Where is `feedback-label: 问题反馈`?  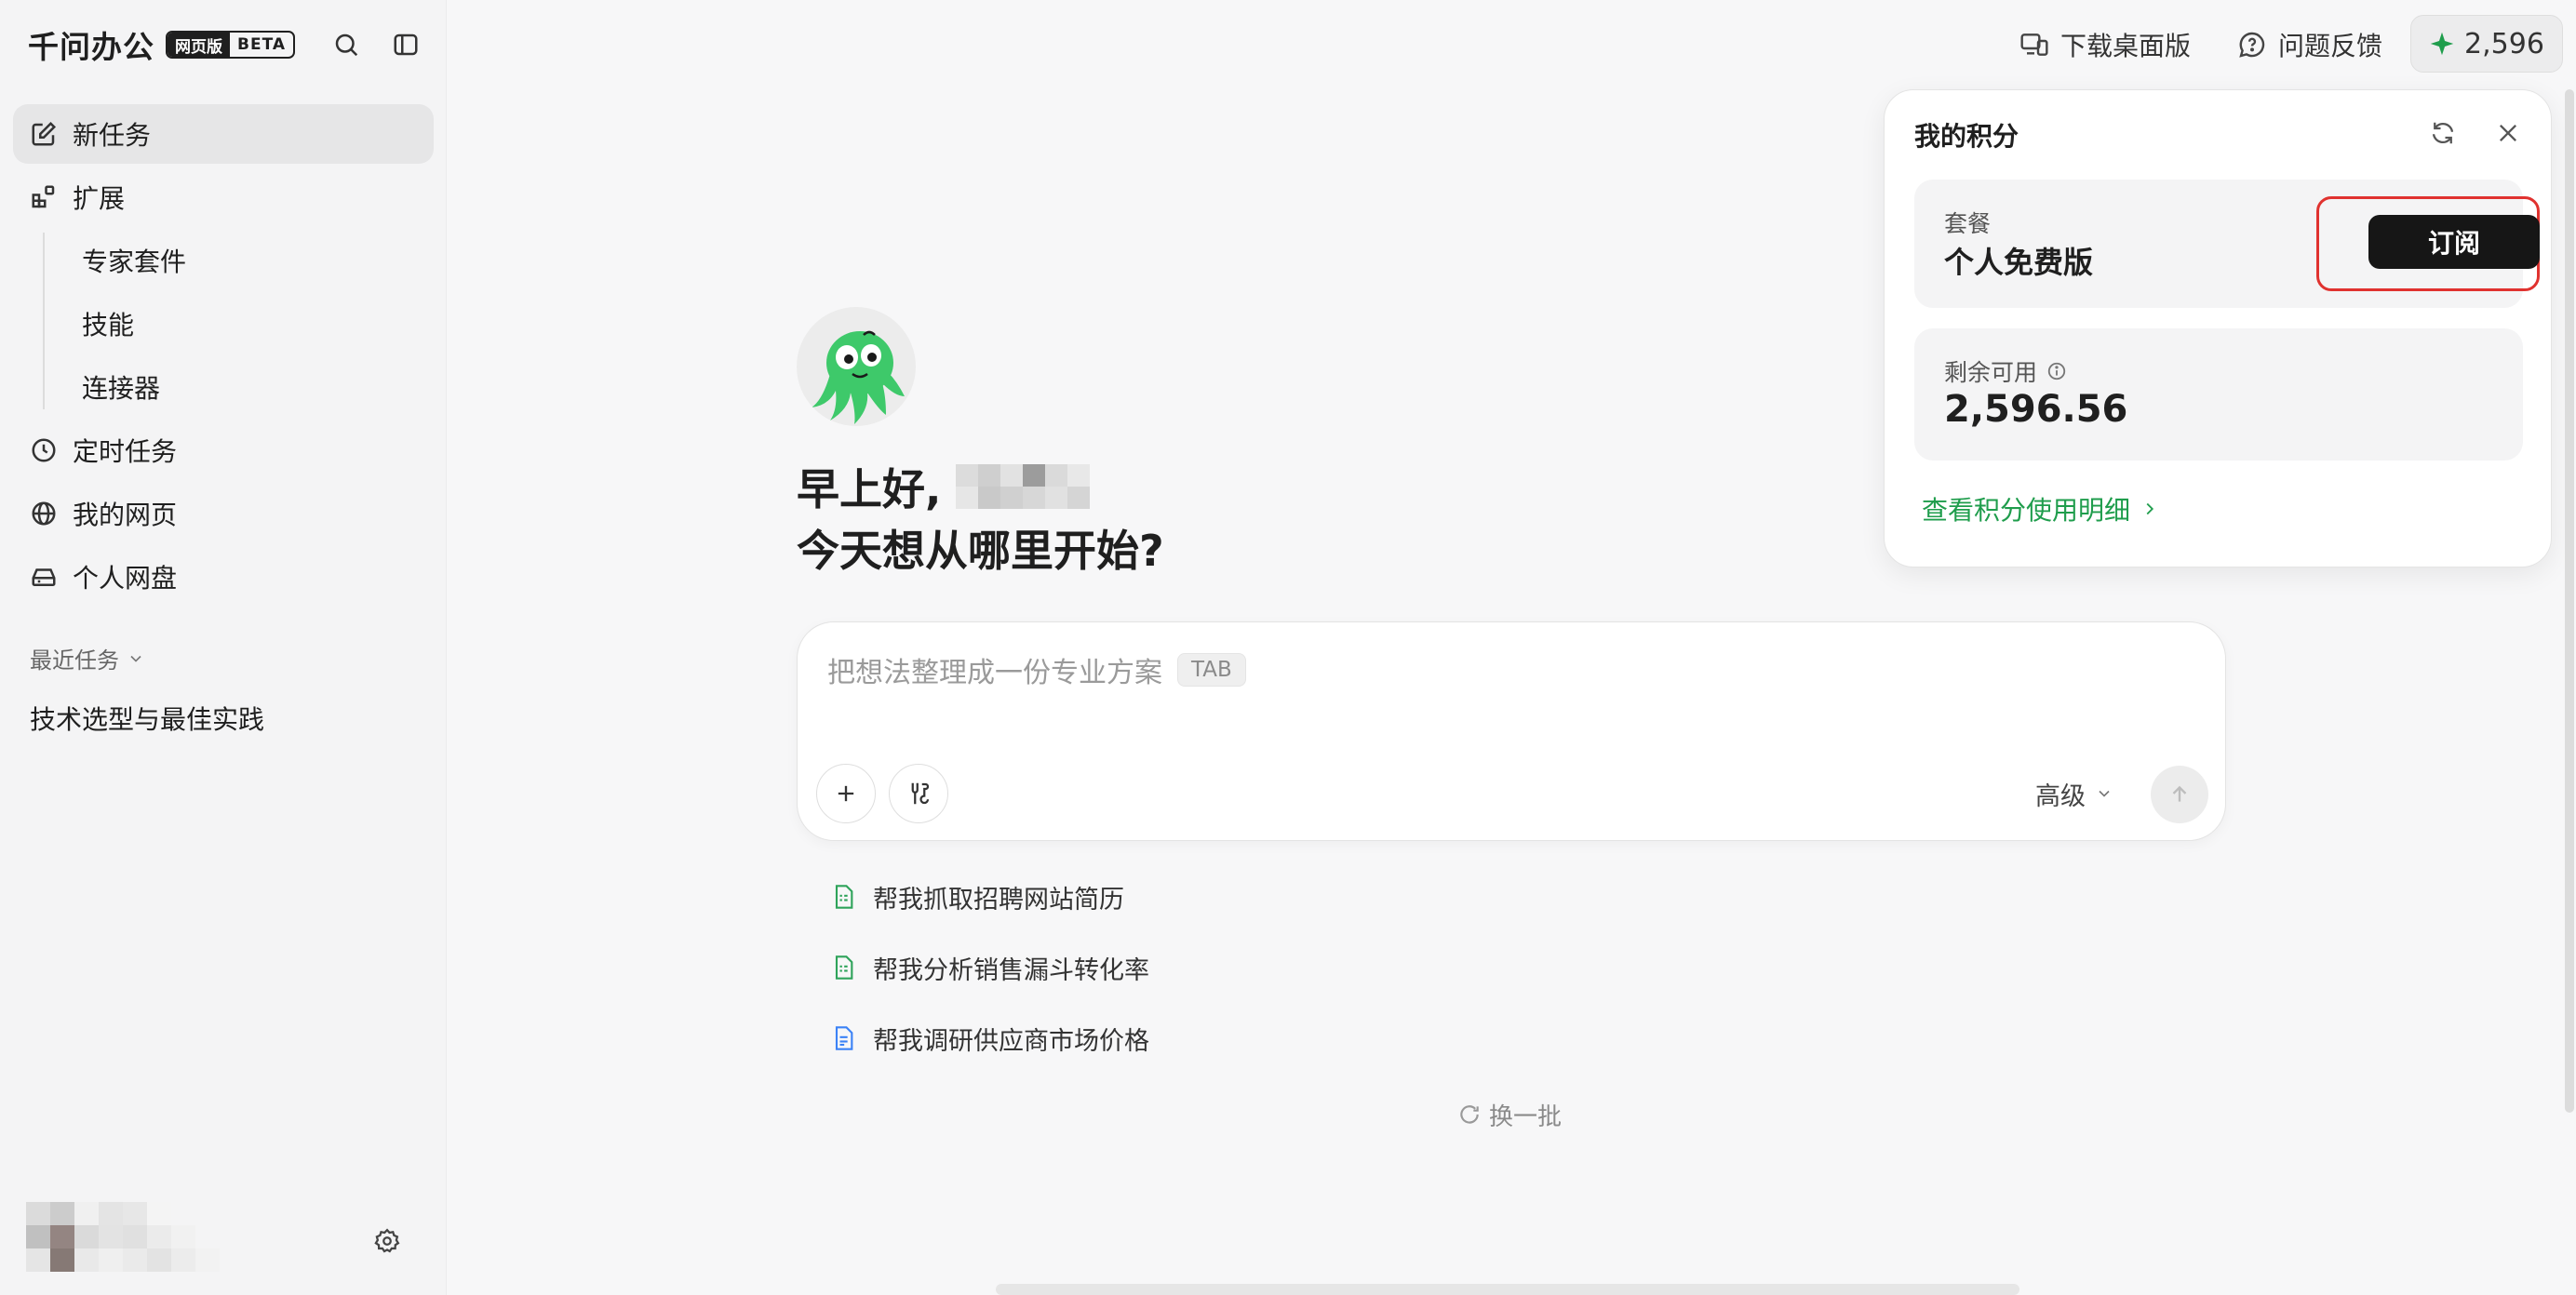
feedback-label: 问题反馈 is located at coordinates (2330, 46).